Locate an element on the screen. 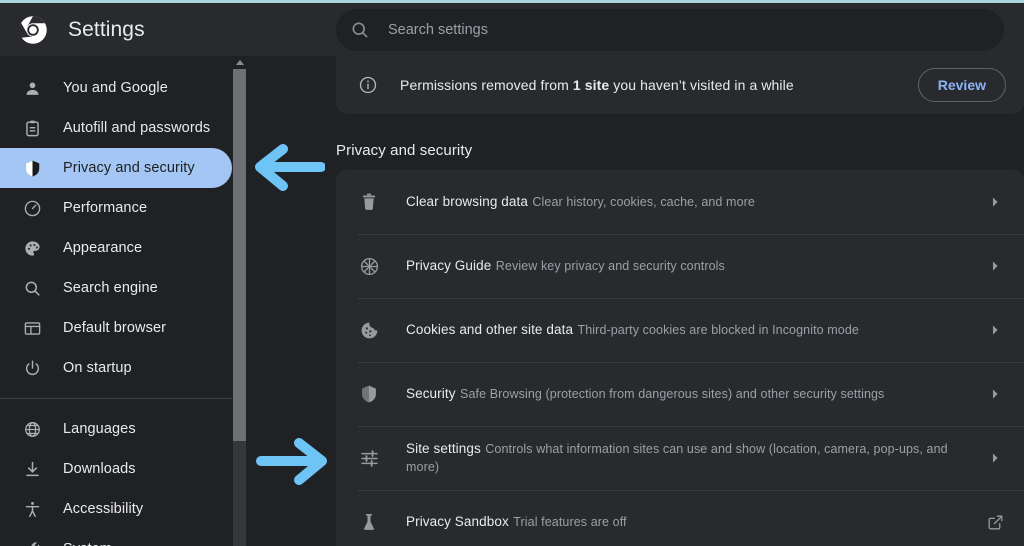 This screenshot has height=546, width=1024. sidebar-item-label: Accessibility is located at coordinates (103, 509).